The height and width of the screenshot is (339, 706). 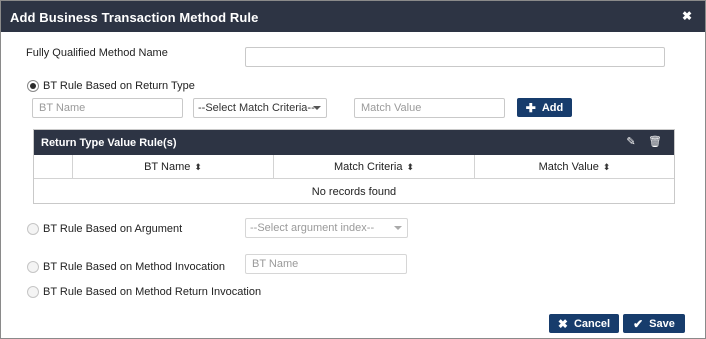 What do you see at coordinates (134, 17) in the screenshot?
I see `dialog-title: Add Business Transaction Method Rule` at bounding box center [134, 17].